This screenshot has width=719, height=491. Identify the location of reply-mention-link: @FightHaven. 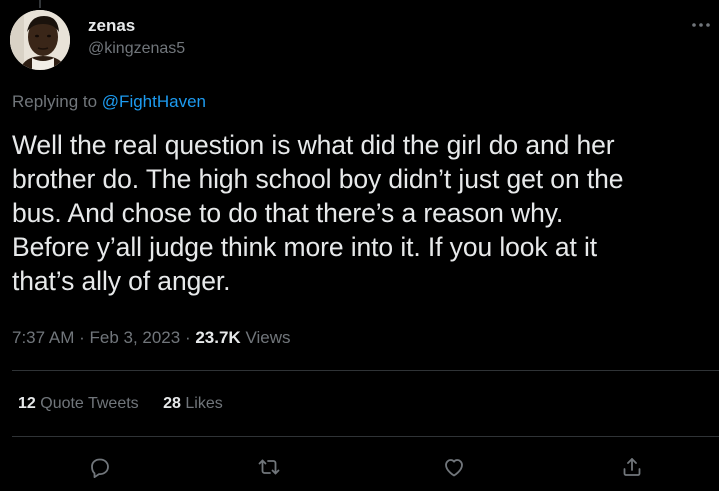
(154, 101).